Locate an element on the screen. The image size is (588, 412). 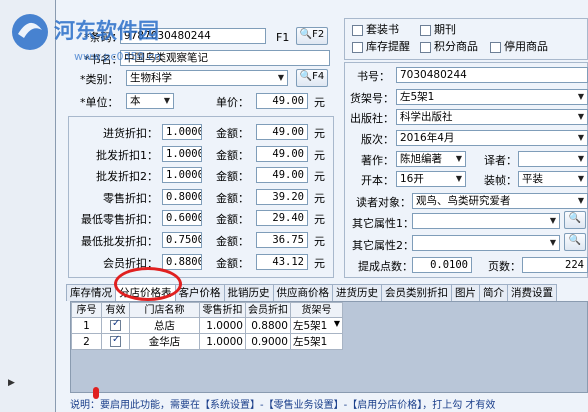
discount-rate-input: 0.6000 is located at coordinates (182, 218).